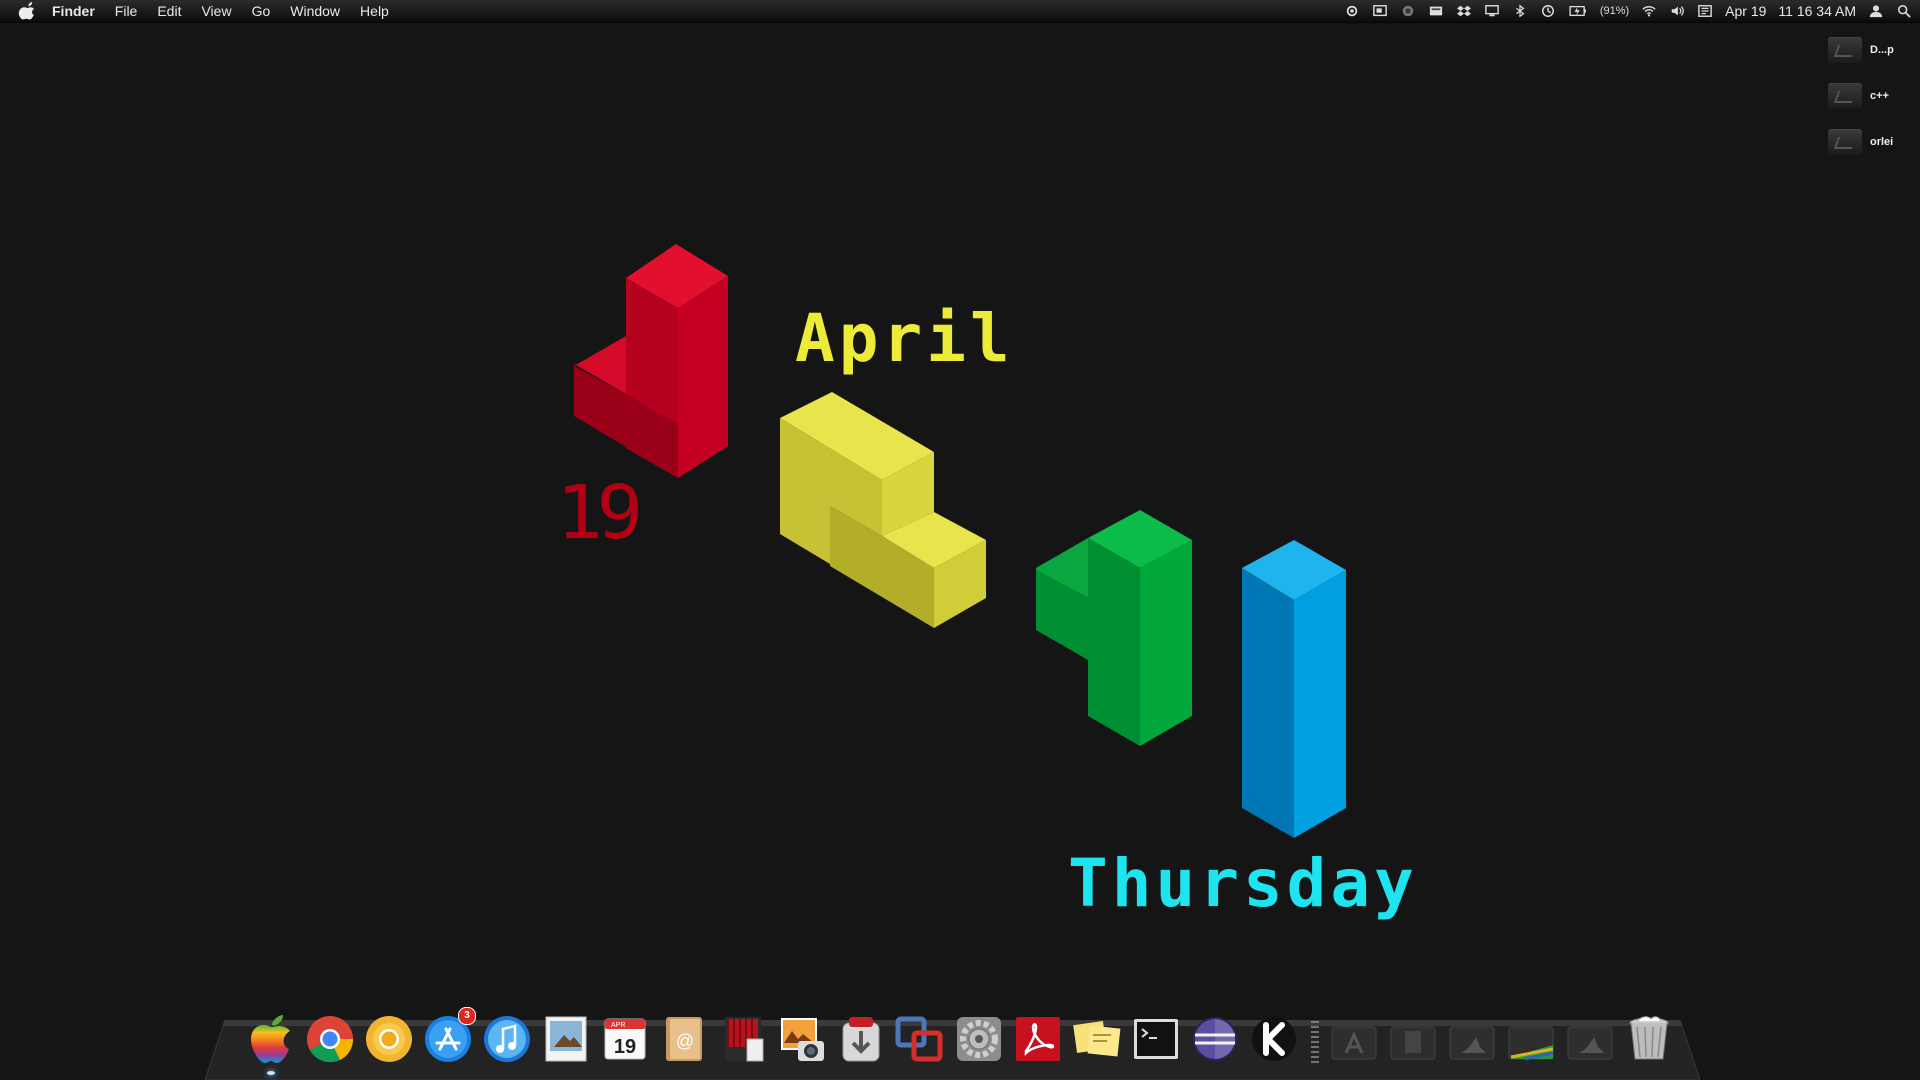 This screenshot has height=1080, width=1920. What do you see at coordinates (625, 1047) in the screenshot?
I see `calendar-day: 19` at bounding box center [625, 1047].